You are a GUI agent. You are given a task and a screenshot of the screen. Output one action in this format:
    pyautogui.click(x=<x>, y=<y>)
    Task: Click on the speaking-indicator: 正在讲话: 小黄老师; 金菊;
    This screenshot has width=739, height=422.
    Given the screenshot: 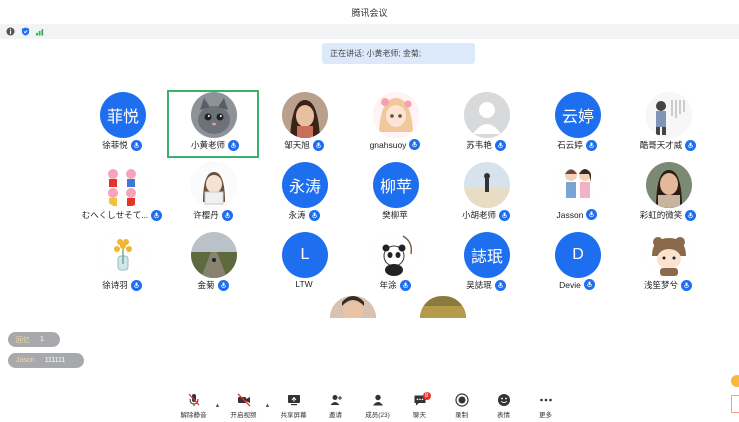 What is the action you would take?
    pyautogui.click(x=398, y=53)
    